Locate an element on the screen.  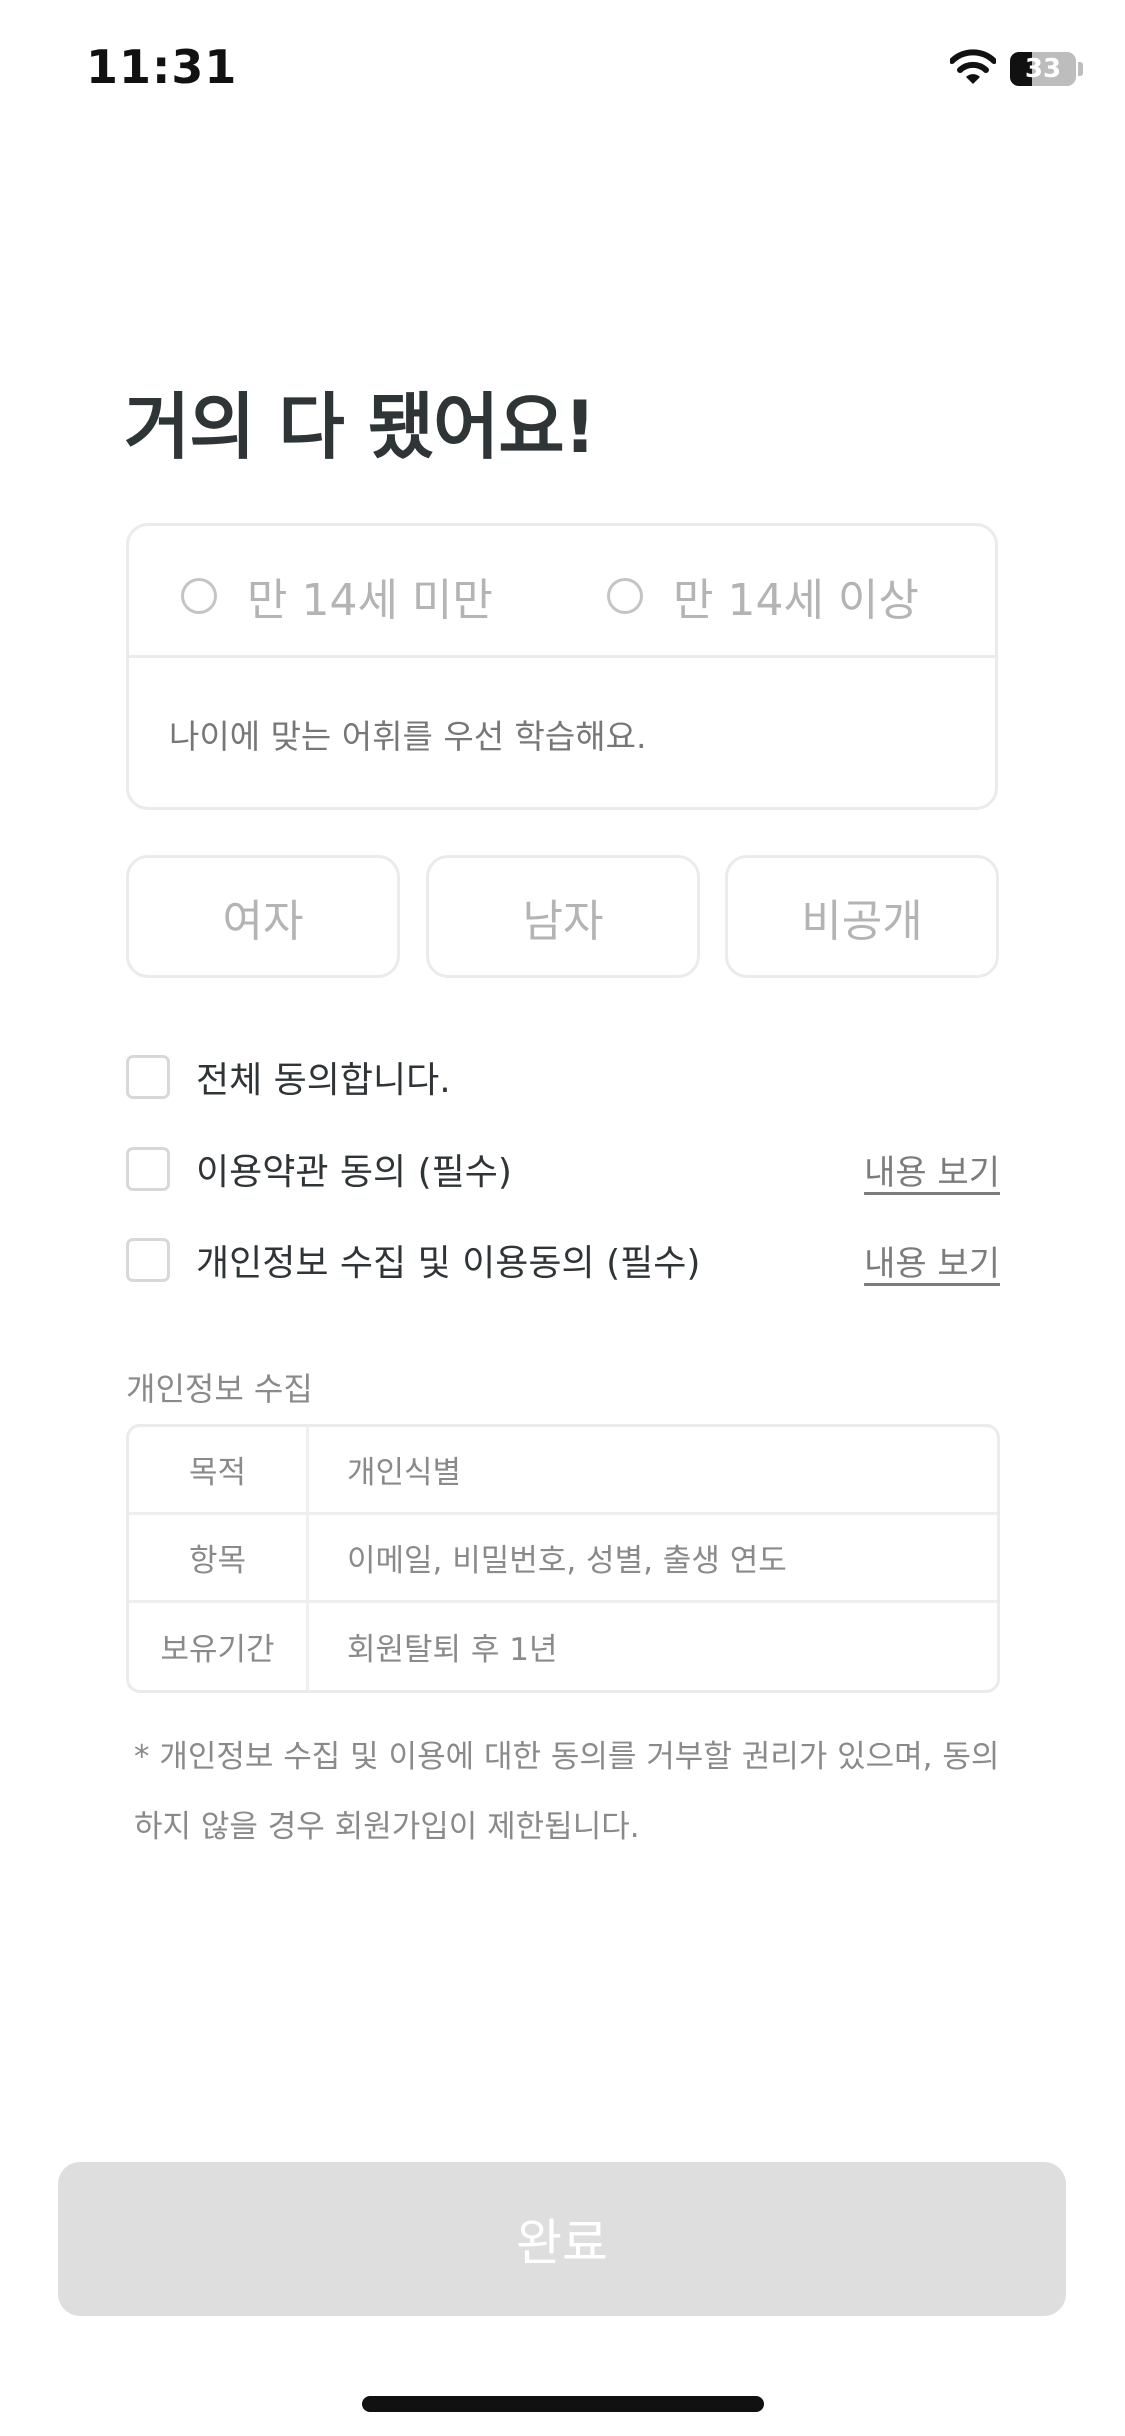
table-row: 항목 이메일, 비밀번호, 성별, 출생 연도 is located at coordinates (563, 1559).